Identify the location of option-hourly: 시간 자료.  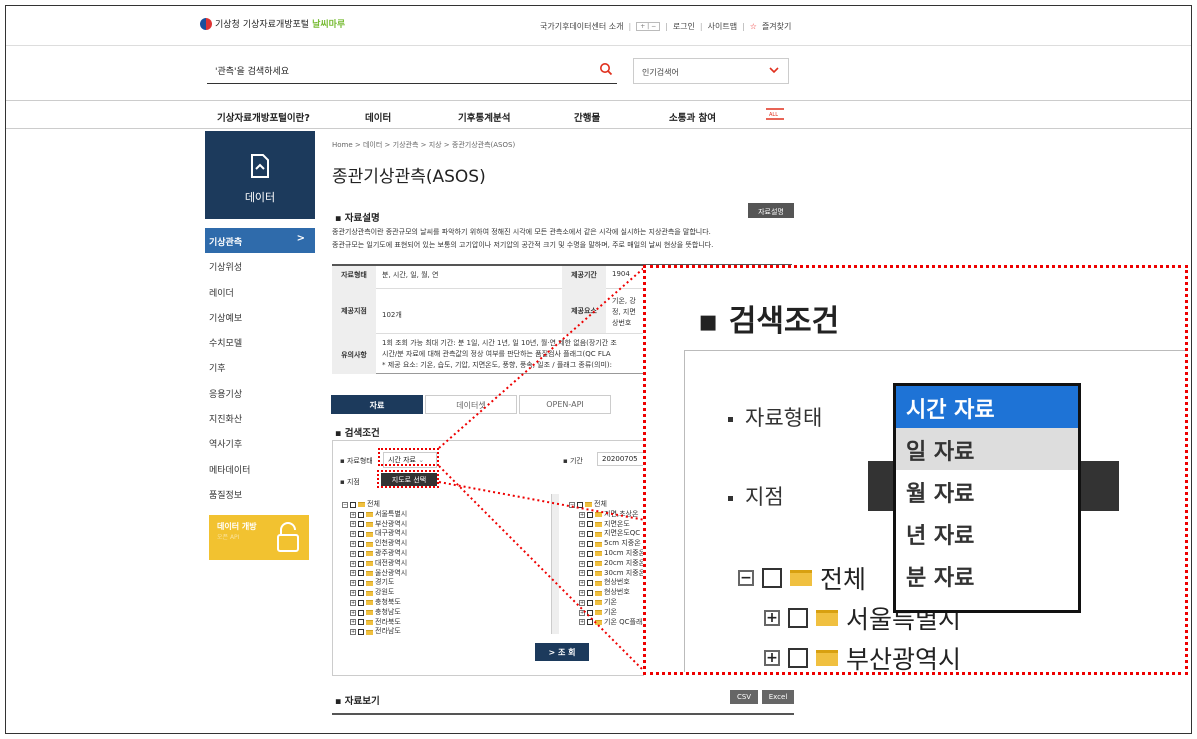
(987, 407).